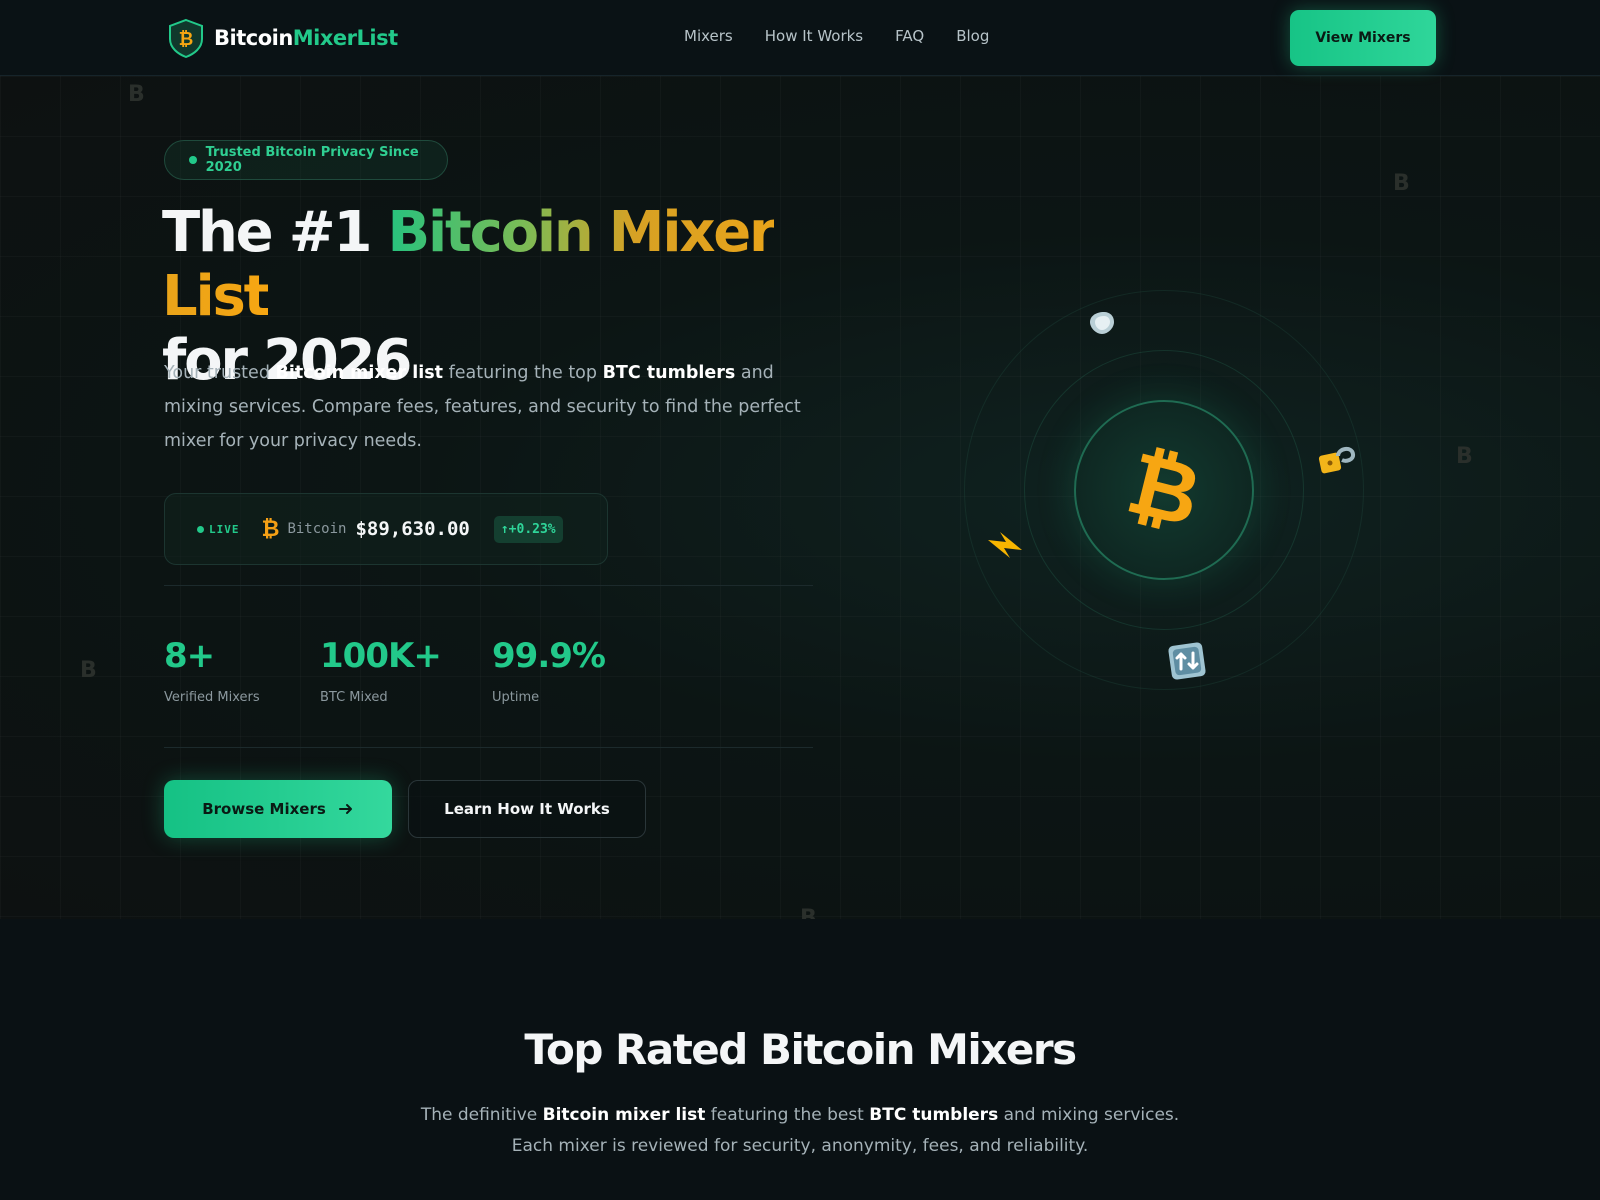 The height and width of the screenshot is (1200, 1600). What do you see at coordinates (624, 1115) in the screenshot?
I see `section-description-bold: Bitcoin mixer list` at bounding box center [624, 1115].